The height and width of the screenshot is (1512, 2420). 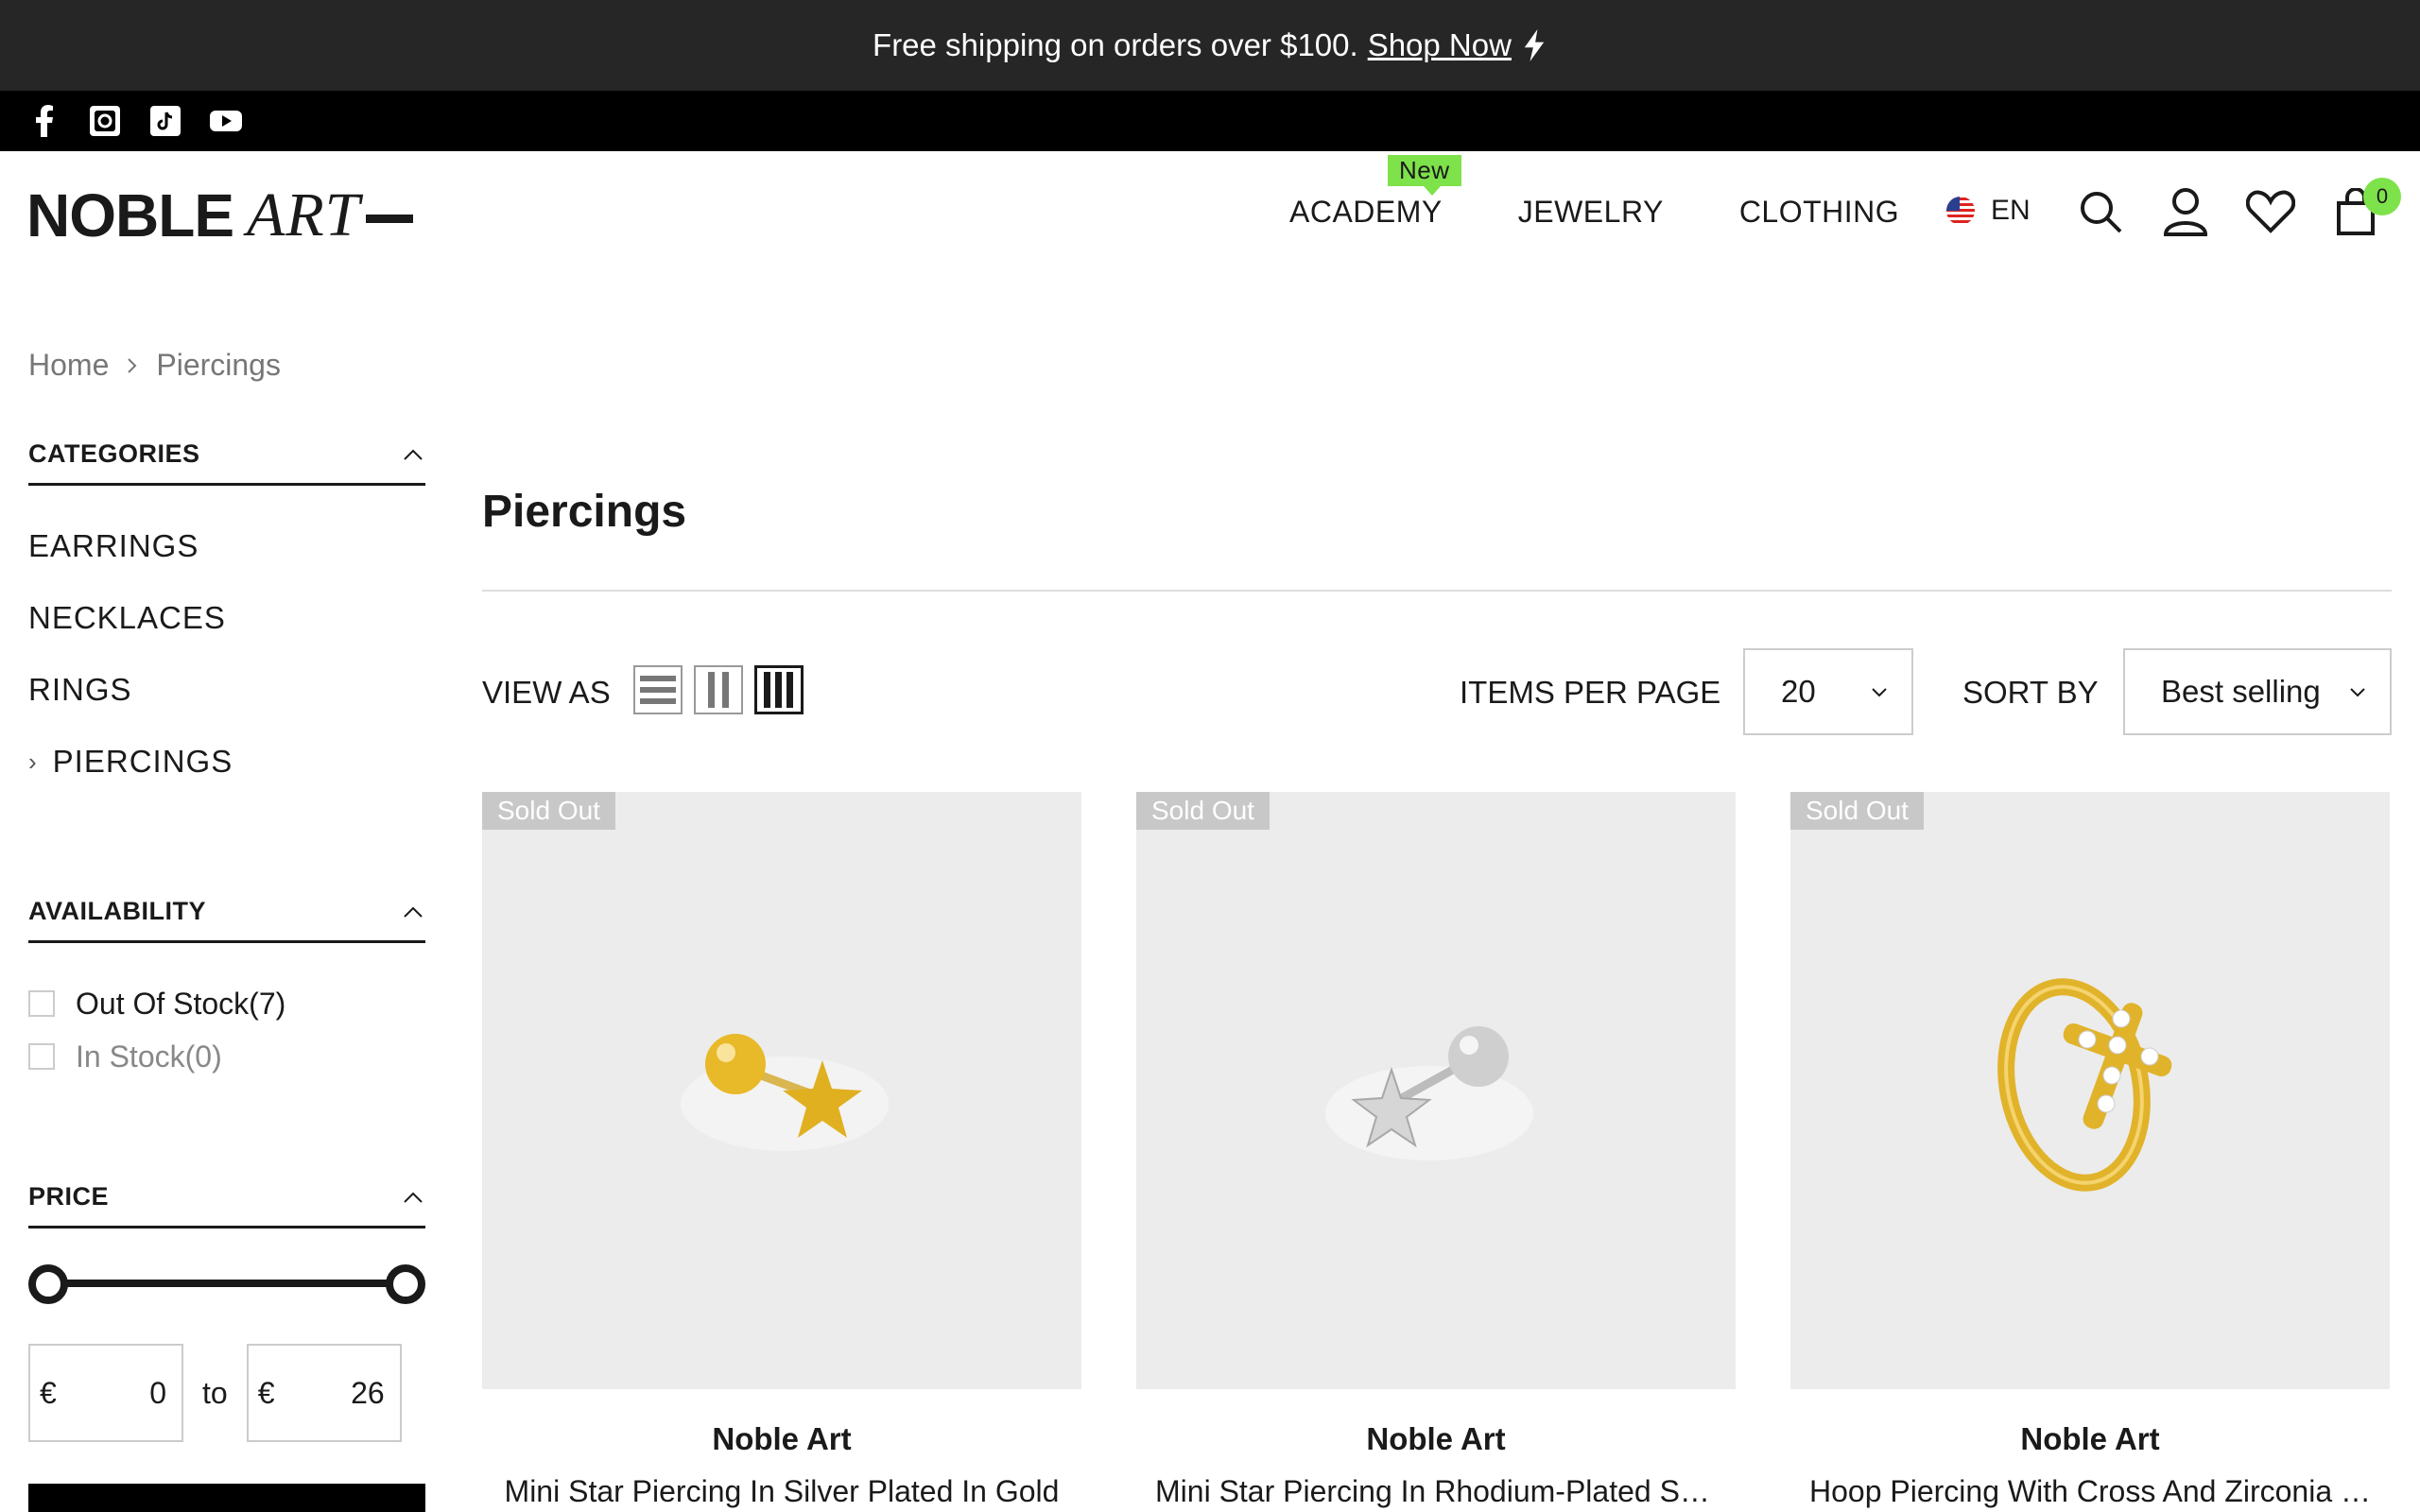 What do you see at coordinates (1828, 691) in the screenshot?
I see `items-per-page-select: 20` at bounding box center [1828, 691].